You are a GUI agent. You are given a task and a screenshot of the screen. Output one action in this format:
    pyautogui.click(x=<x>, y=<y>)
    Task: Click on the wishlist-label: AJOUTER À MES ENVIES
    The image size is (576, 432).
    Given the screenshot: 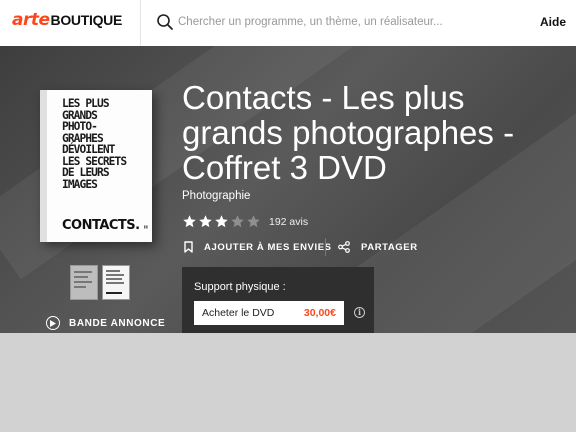 What is the action you would take?
    pyautogui.click(x=268, y=247)
    